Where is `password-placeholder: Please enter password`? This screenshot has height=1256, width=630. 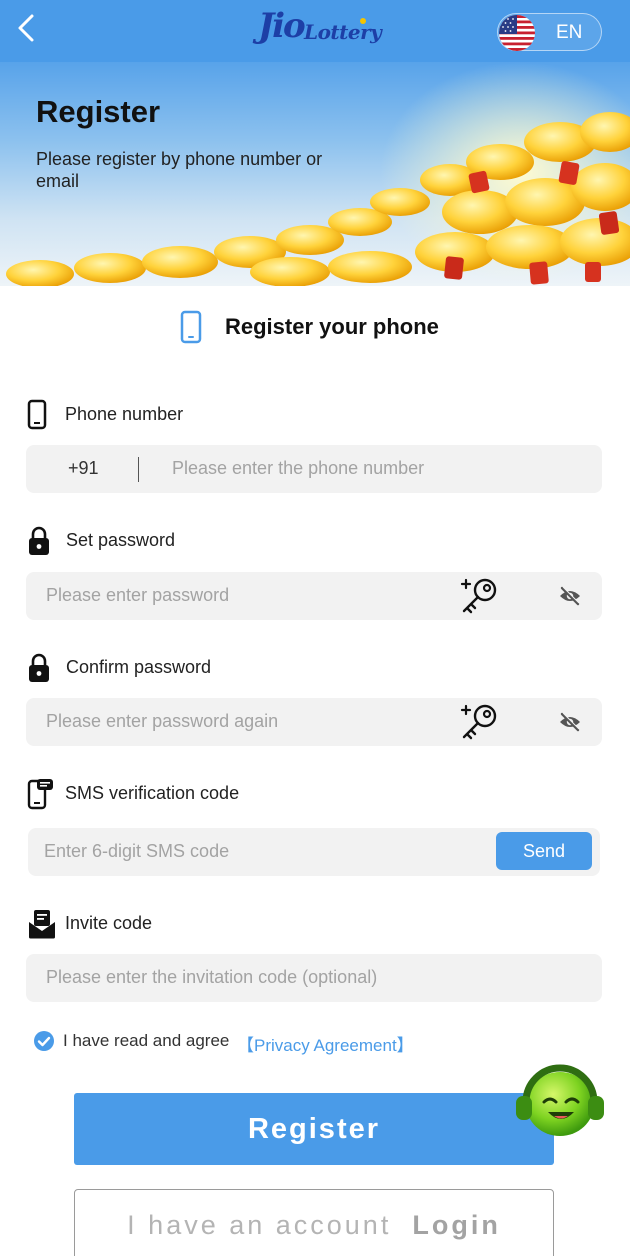 password-placeholder: Please enter password is located at coordinates (138, 595).